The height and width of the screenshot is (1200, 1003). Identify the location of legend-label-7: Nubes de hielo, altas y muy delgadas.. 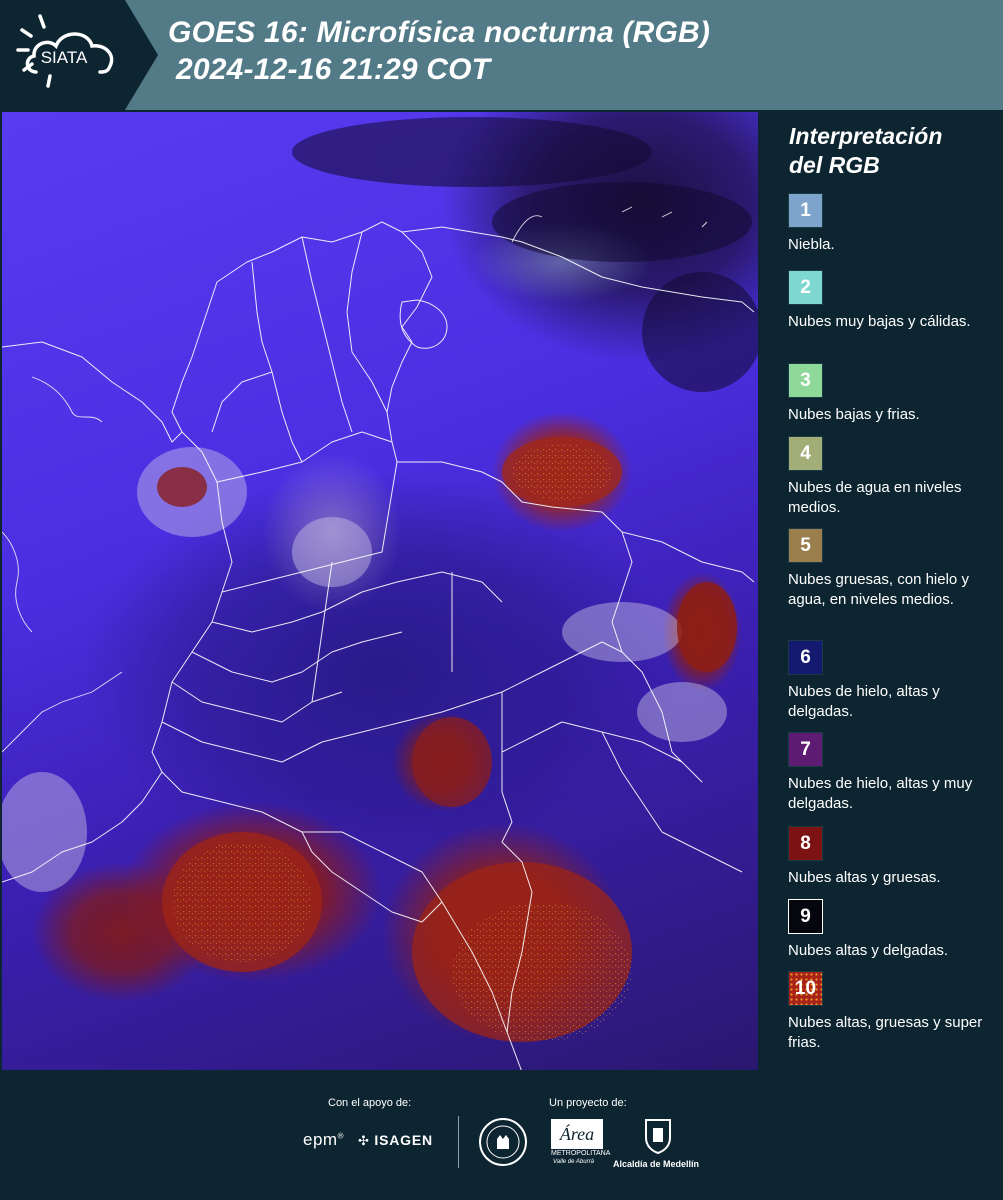
(880, 793).